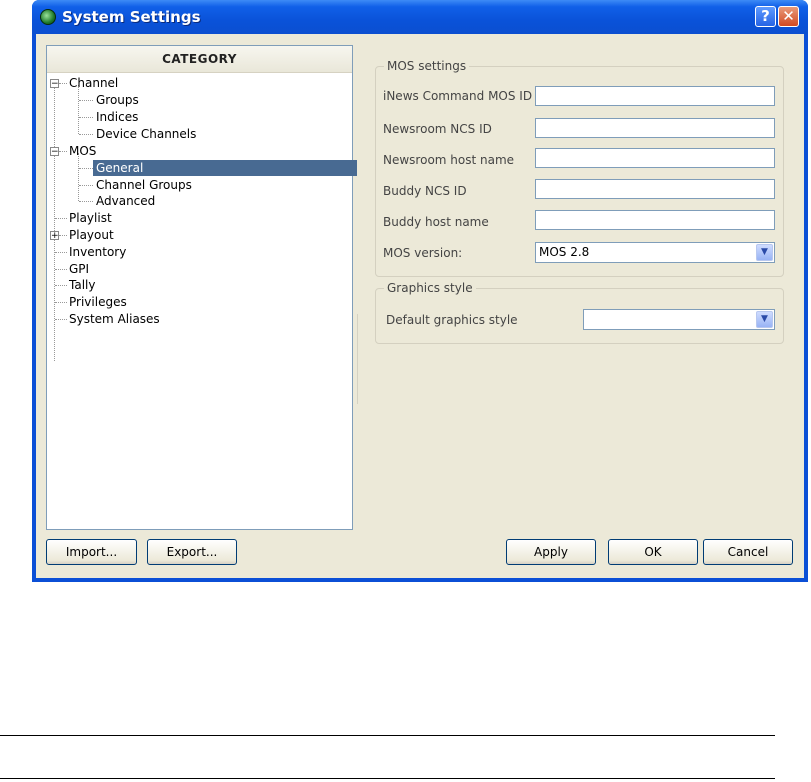 Image resolution: width=811 pixels, height=782 pixels. What do you see at coordinates (458, 96) in the screenshot?
I see `inews-command-mos-id-label: iNews Command MOS ID` at bounding box center [458, 96].